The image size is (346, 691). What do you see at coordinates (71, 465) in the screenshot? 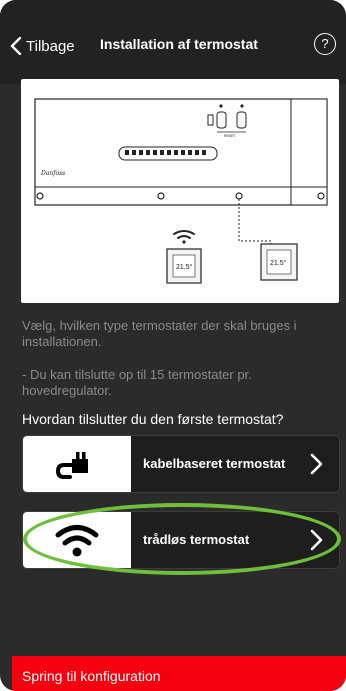
I see `cable-plug-icon` at bounding box center [71, 465].